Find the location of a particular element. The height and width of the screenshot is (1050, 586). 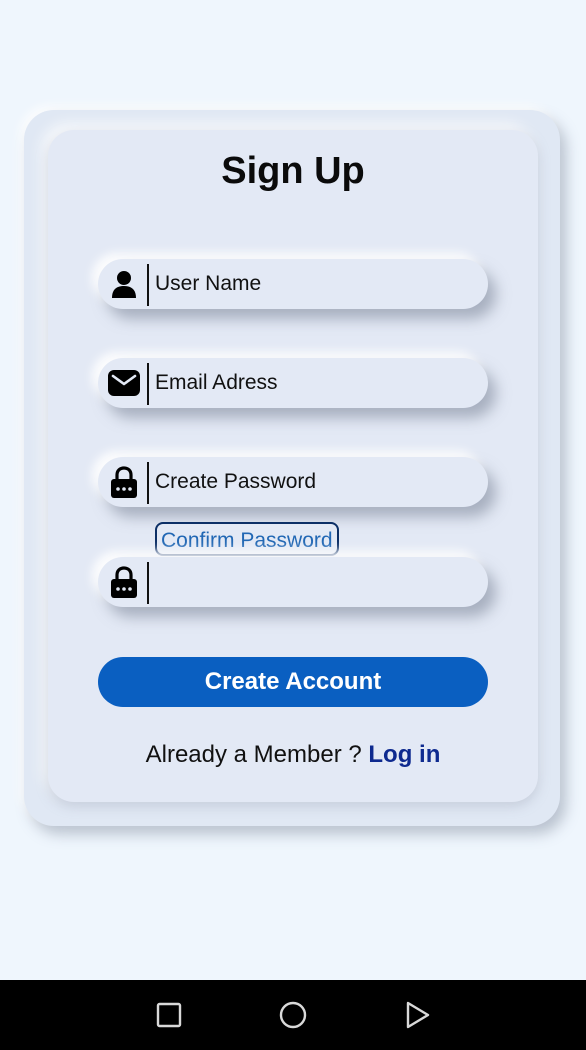

confirm-password-field is located at coordinates (293, 582).